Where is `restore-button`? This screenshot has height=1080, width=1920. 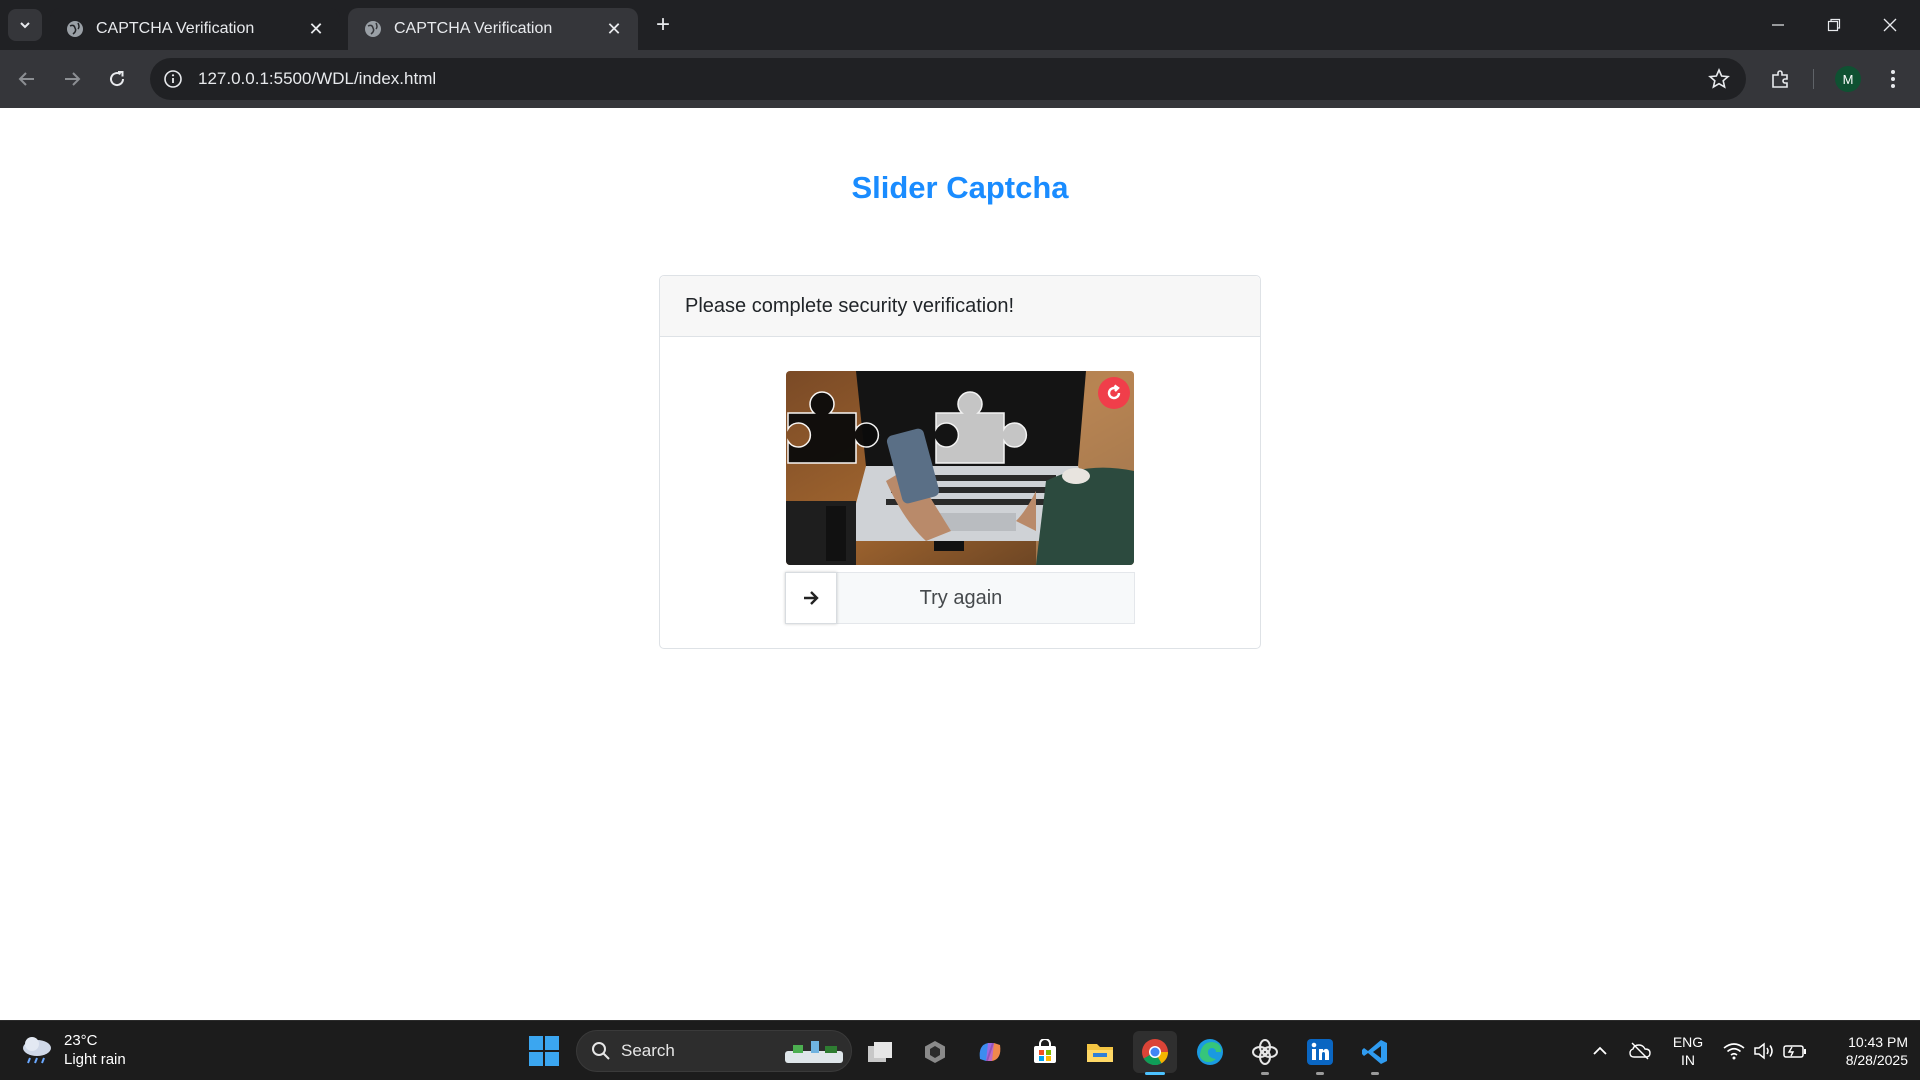 restore-button is located at coordinates (1834, 25).